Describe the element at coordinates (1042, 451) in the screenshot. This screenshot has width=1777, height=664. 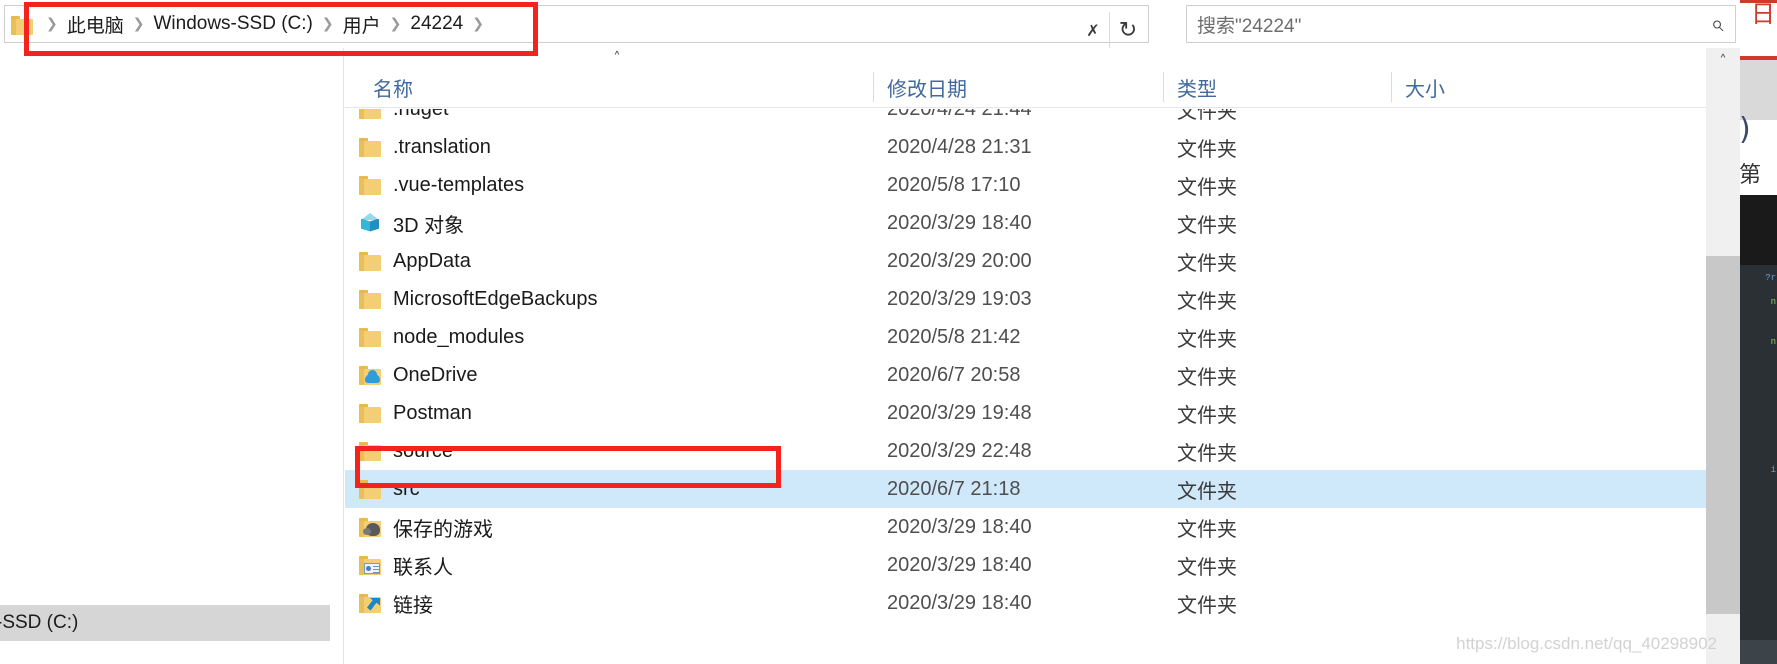
I see `row-source: source 2020/3/29 22:48 文件夹` at that location.